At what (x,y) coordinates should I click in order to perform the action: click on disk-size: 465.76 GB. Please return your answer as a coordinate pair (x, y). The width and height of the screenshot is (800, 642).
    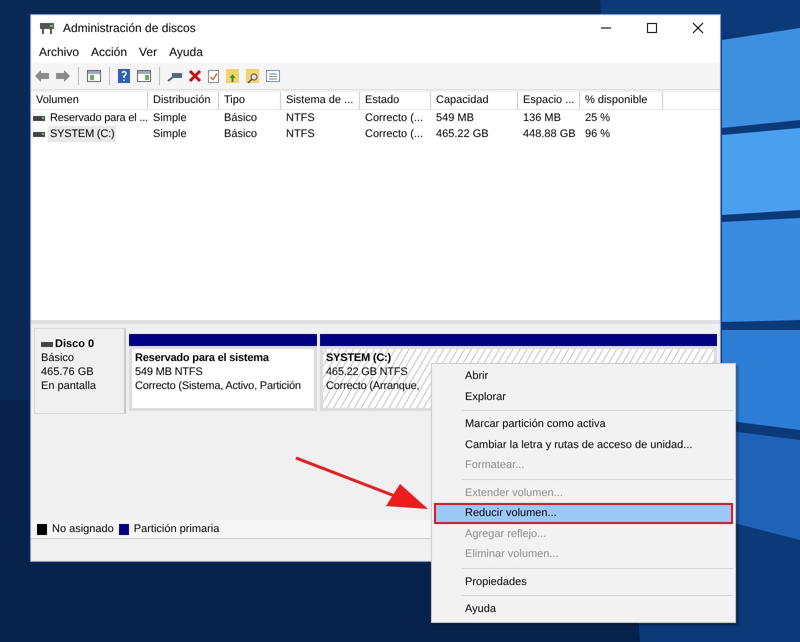
    Looking at the image, I should click on (68, 372).